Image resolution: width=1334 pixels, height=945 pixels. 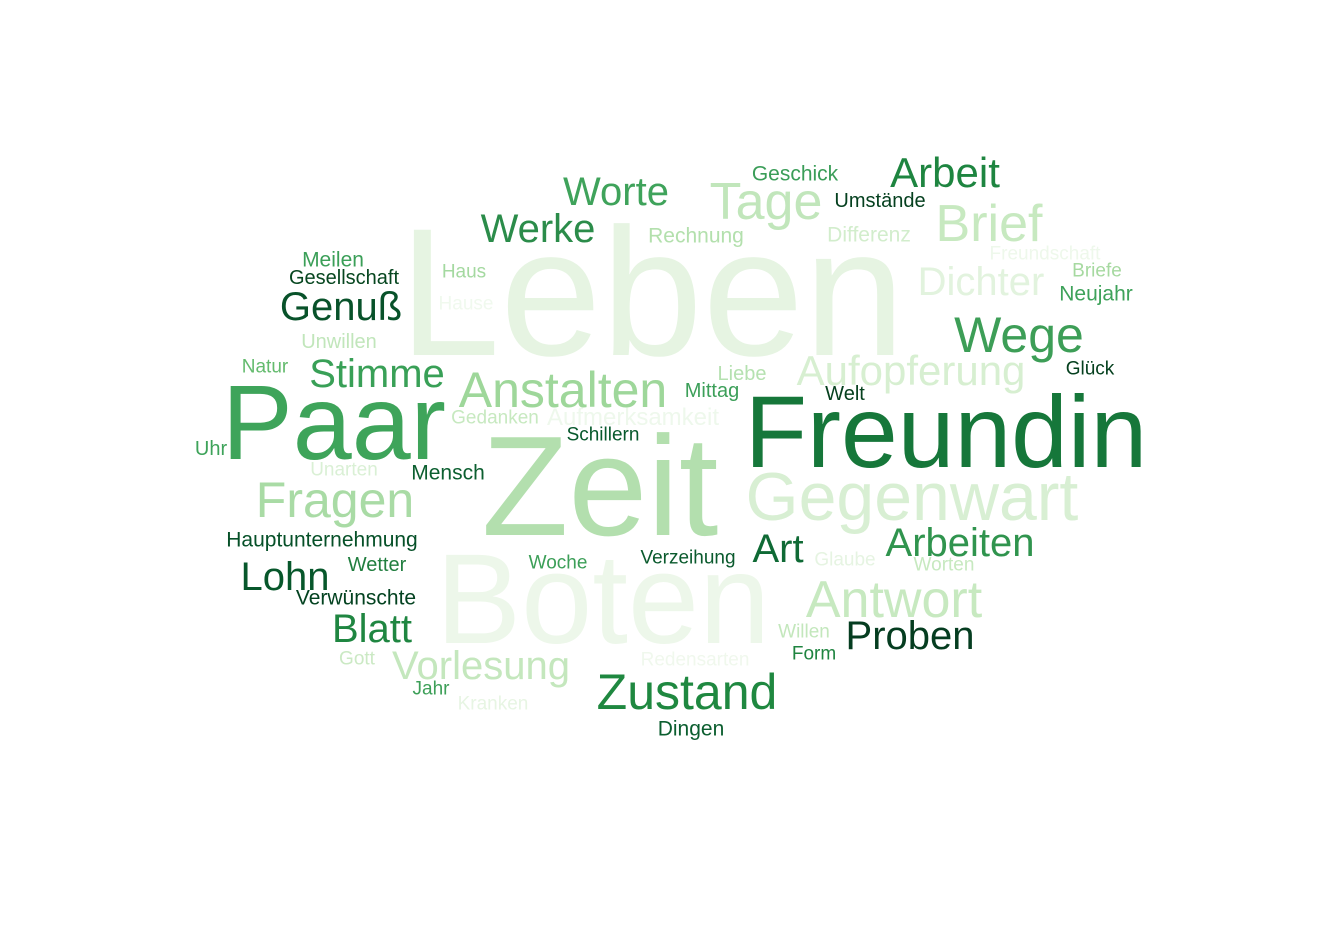 I want to click on word-worte: Worte, so click(x=616, y=192).